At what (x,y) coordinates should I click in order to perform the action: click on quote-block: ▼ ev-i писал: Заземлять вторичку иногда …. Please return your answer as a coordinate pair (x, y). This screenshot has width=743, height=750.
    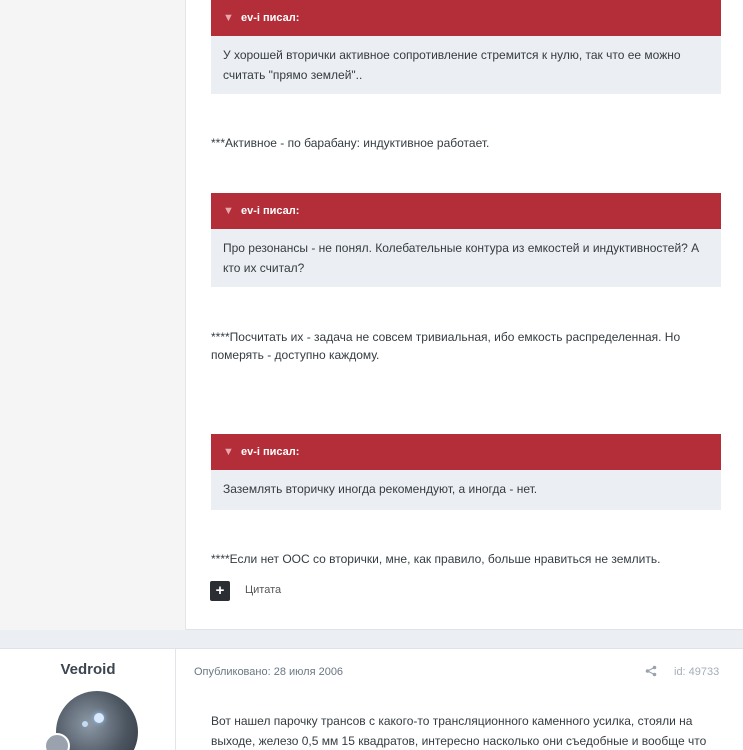
    Looking at the image, I should click on (466, 472).